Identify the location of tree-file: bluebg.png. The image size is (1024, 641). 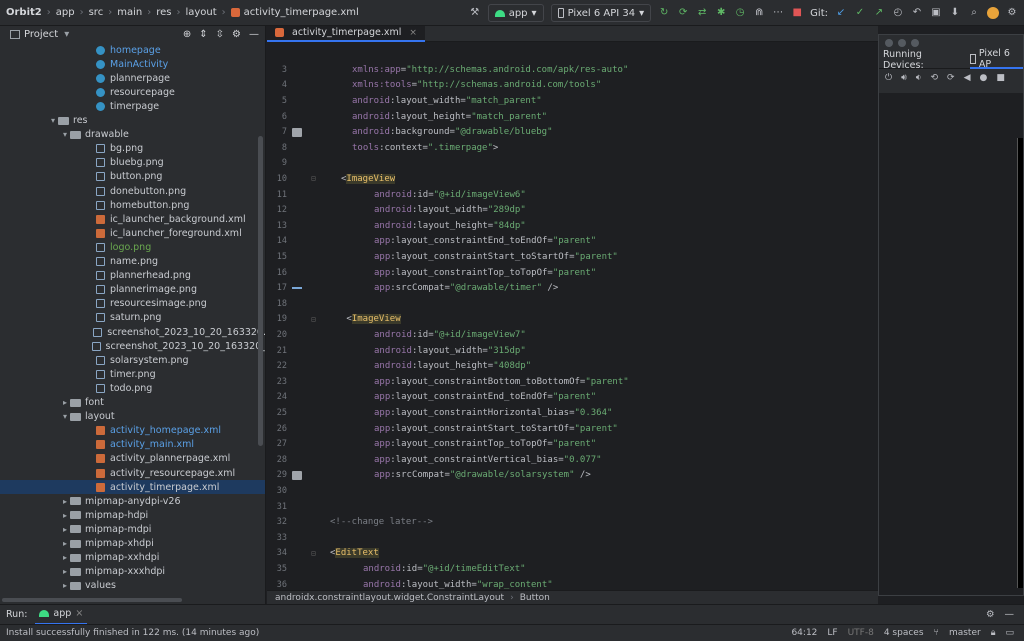
(132, 163).